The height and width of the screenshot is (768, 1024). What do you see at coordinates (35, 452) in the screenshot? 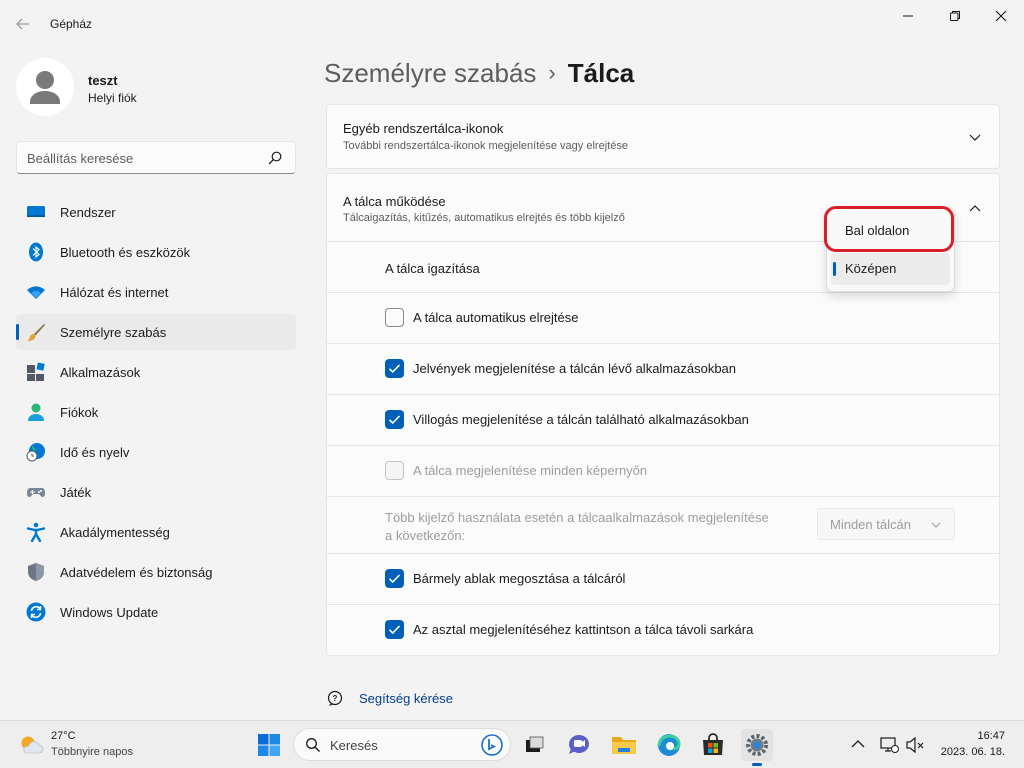
I see `globe-clock-icon` at bounding box center [35, 452].